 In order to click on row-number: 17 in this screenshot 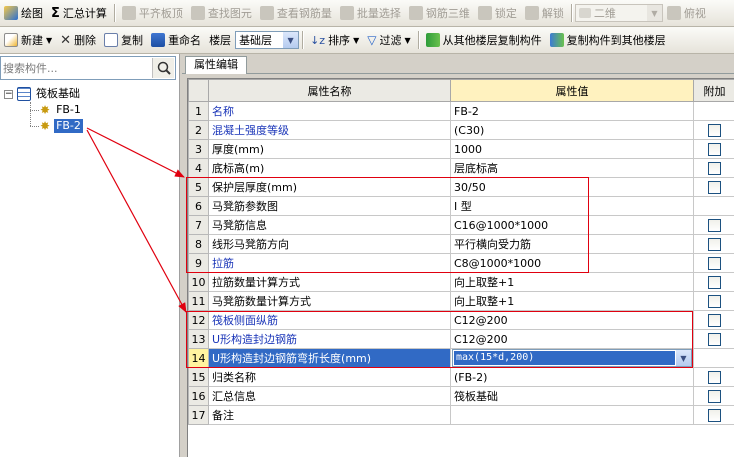, I will do `click(198, 415)`.